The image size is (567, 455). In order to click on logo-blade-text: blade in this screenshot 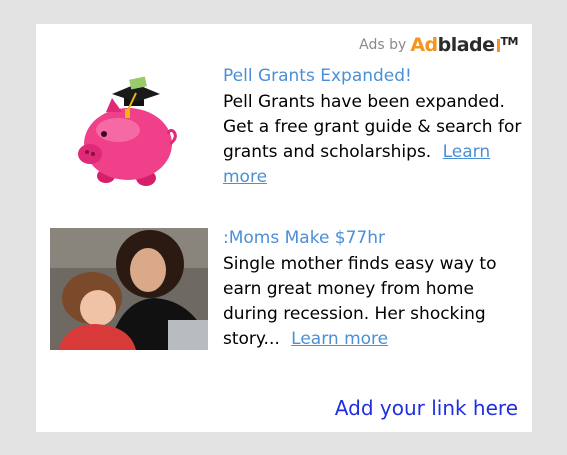, I will do `click(466, 45)`.